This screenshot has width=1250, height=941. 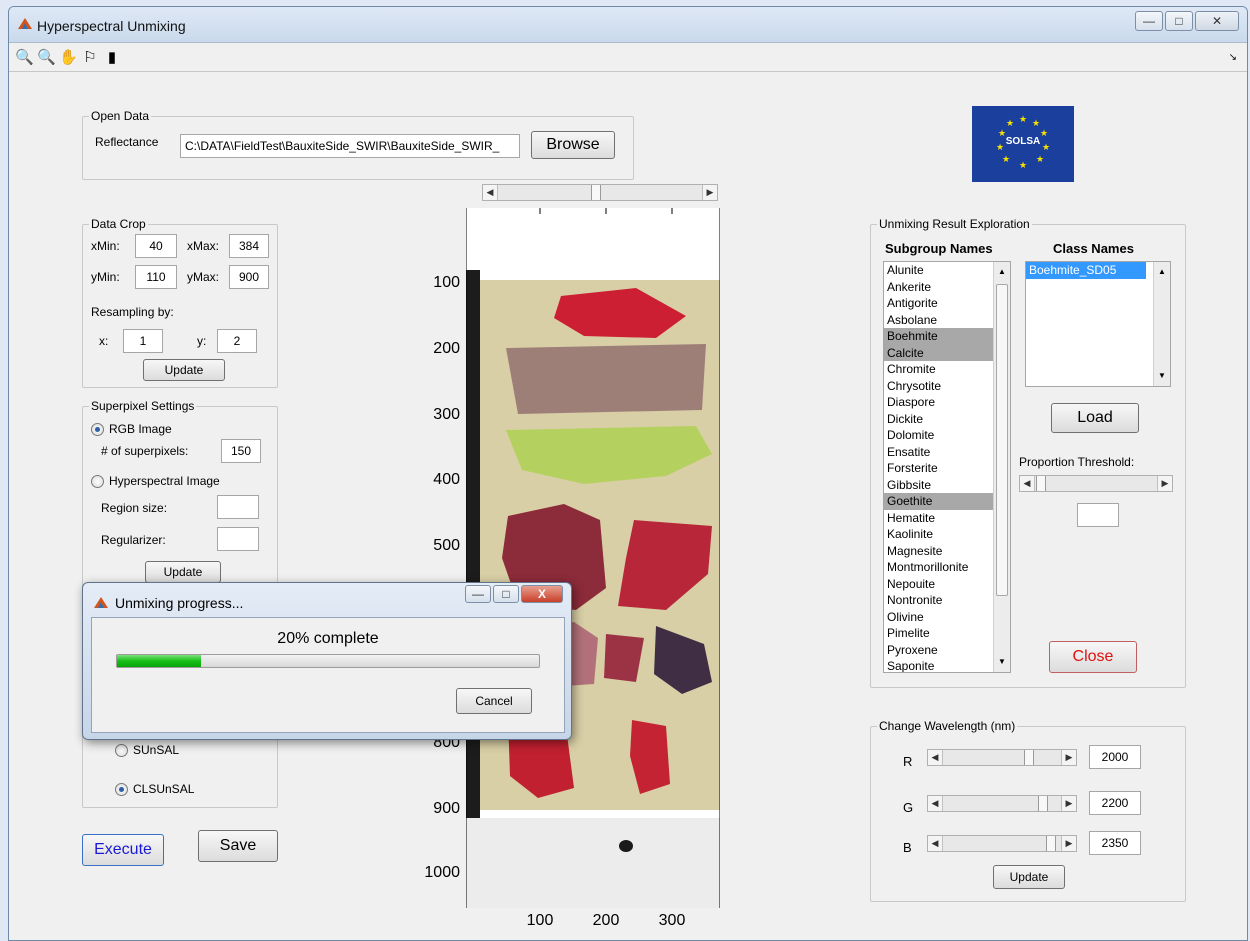 What do you see at coordinates (947, 435) in the screenshot?
I see `subgroup-list-item: Dolomite` at bounding box center [947, 435].